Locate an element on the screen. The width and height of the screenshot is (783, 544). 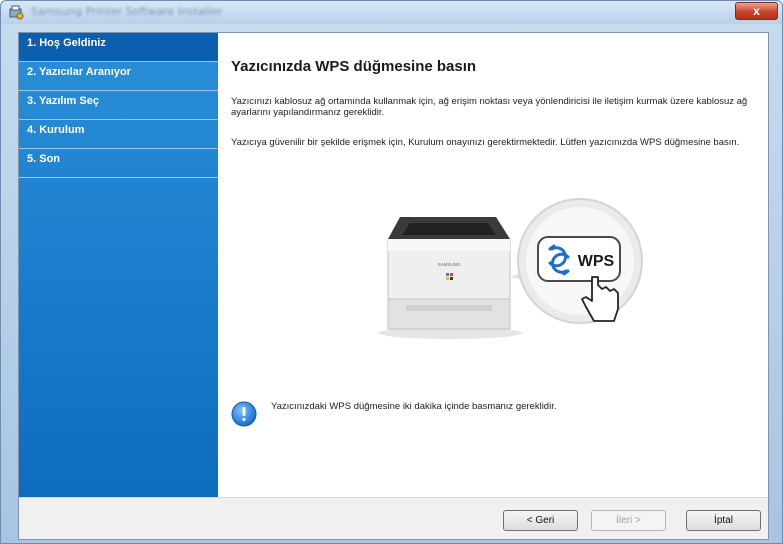
sidebar-step-select-software: 3. Yazılım Seç is located at coordinates (118, 105).